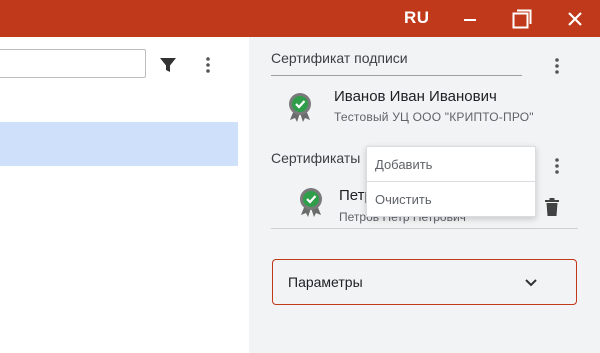 The image size is (600, 353). What do you see at coordinates (417, 18) in the screenshot?
I see `language-indicator: RU` at bounding box center [417, 18].